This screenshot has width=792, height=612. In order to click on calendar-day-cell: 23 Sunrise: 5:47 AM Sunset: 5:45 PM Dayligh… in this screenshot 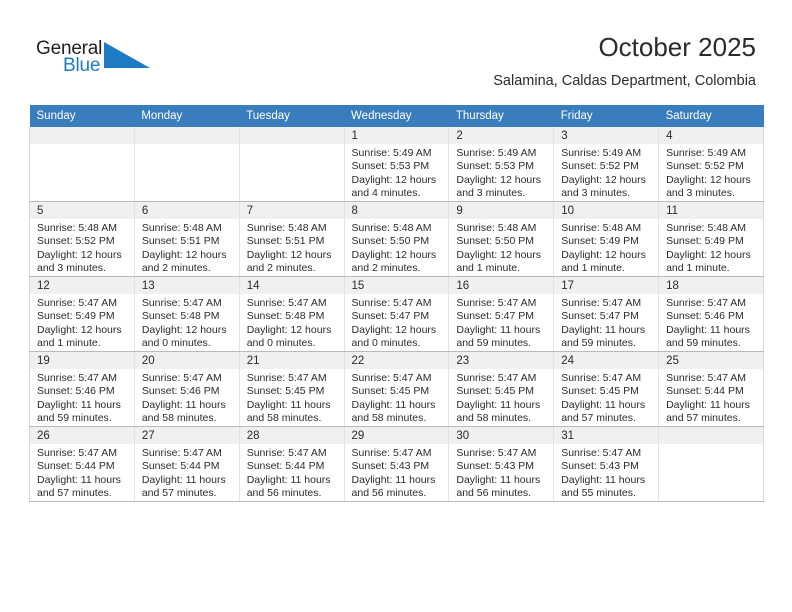, I will do `click(501, 389)`.